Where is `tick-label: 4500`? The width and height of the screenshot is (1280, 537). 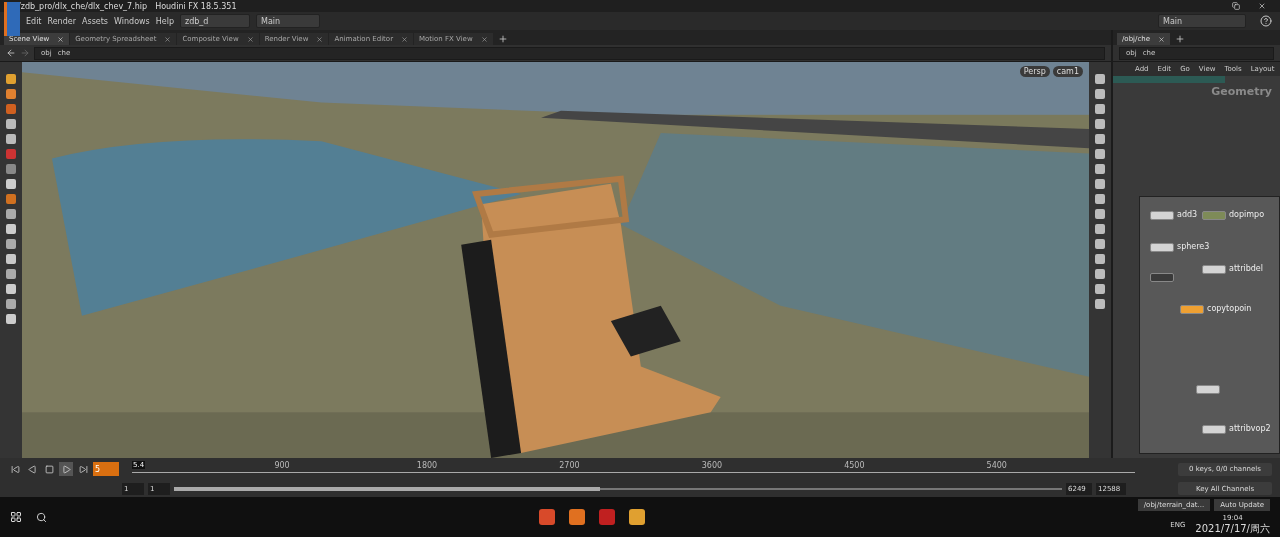 tick-label: 4500 is located at coordinates (854, 465).